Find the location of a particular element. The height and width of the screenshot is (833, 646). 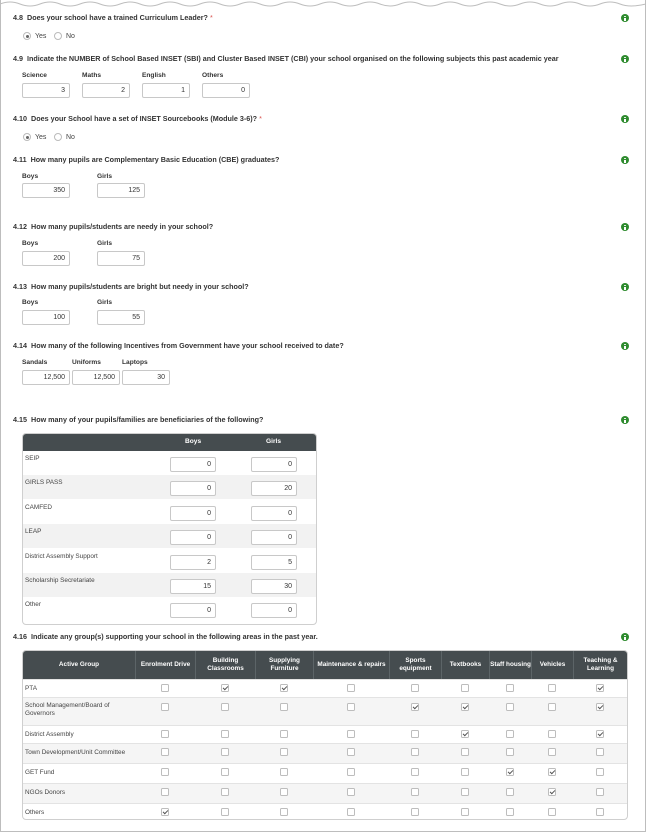

others-input: 0 is located at coordinates (226, 90).